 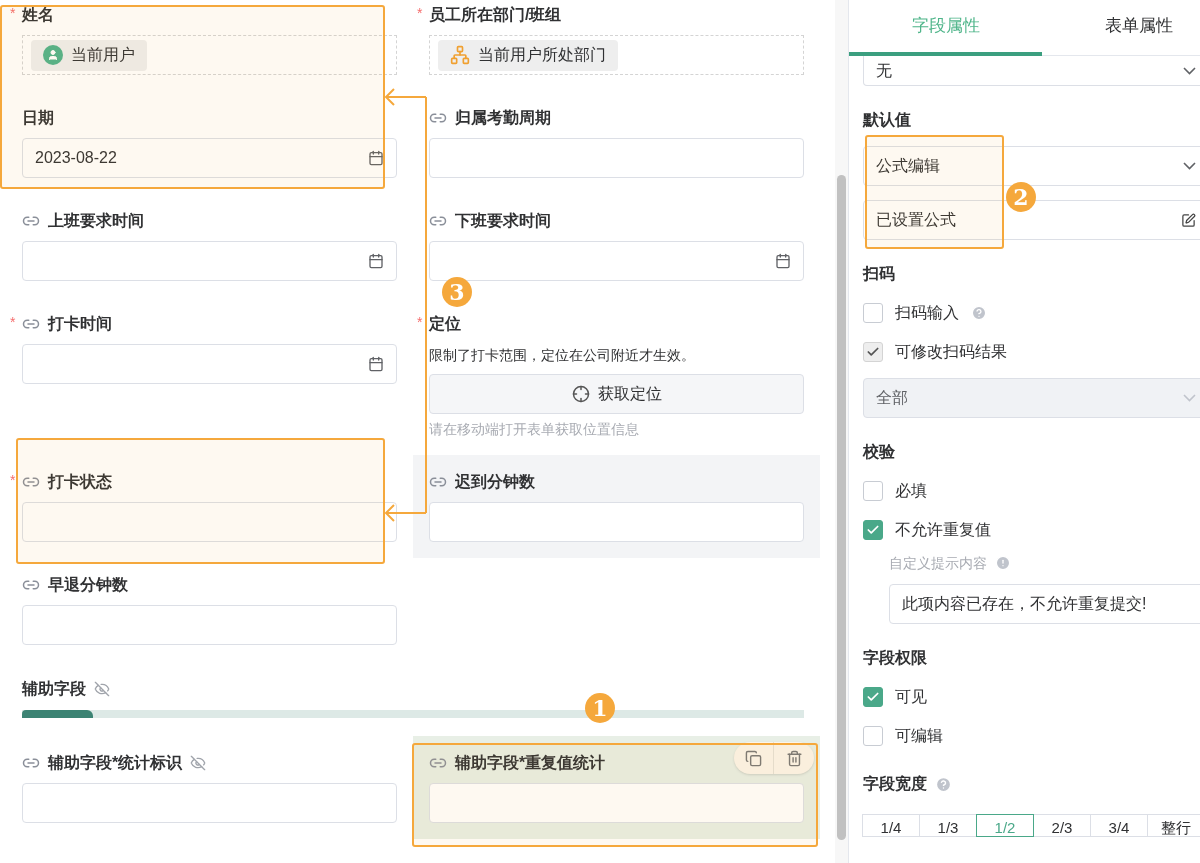 I want to click on date-value: 2023-08-22, so click(x=76, y=158).